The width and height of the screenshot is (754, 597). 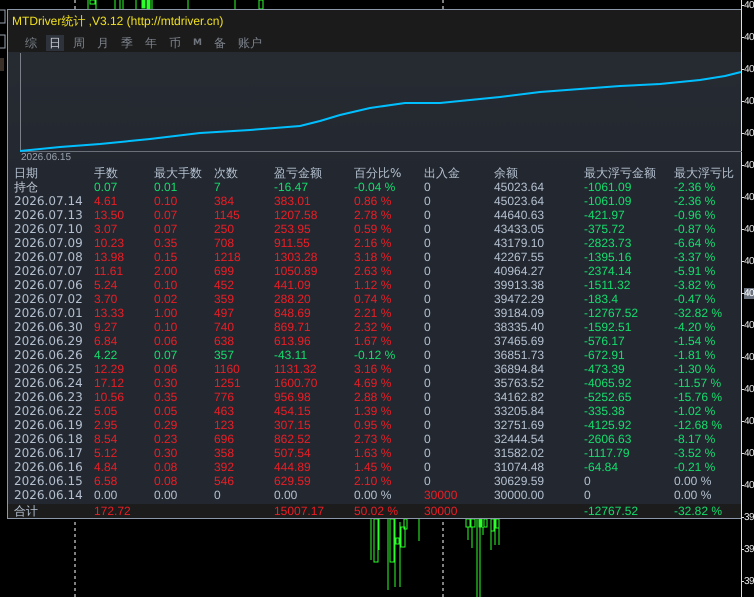 What do you see at coordinates (519, 313) in the screenshot?
I see `table-cell: 39184.09` at bounding box center [519, 313].